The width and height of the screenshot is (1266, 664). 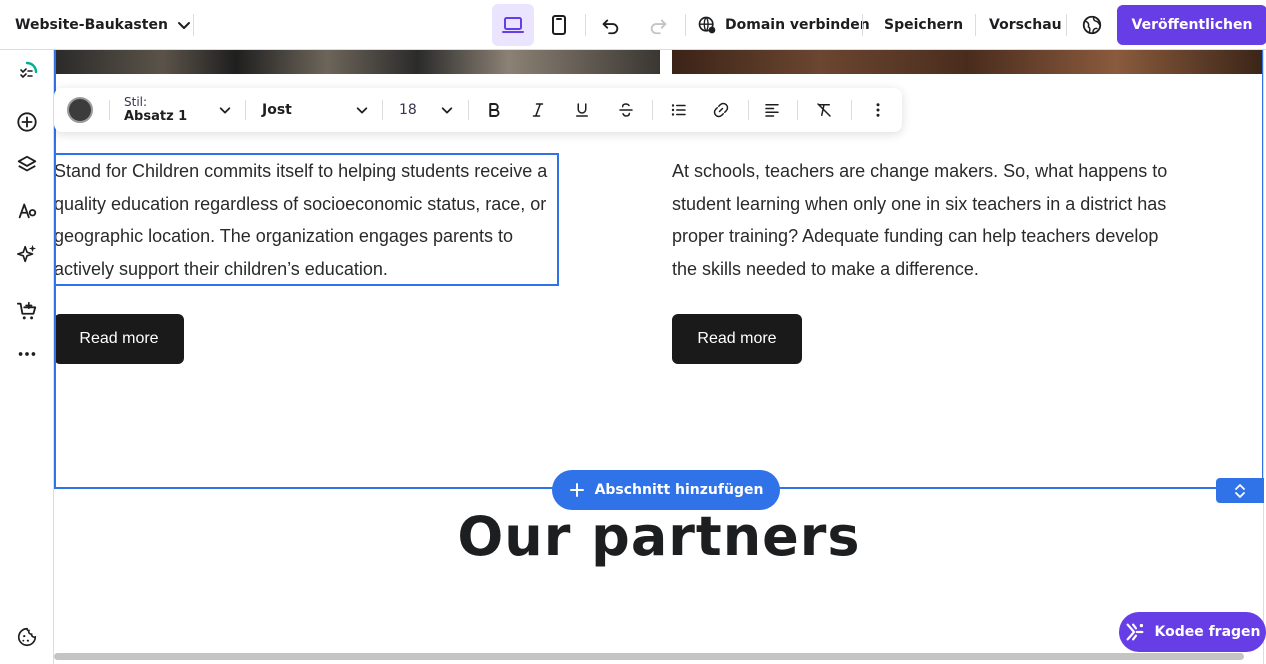 I want to click on connect-domain-button: Domain verbinden, so click(x=783, y=24).